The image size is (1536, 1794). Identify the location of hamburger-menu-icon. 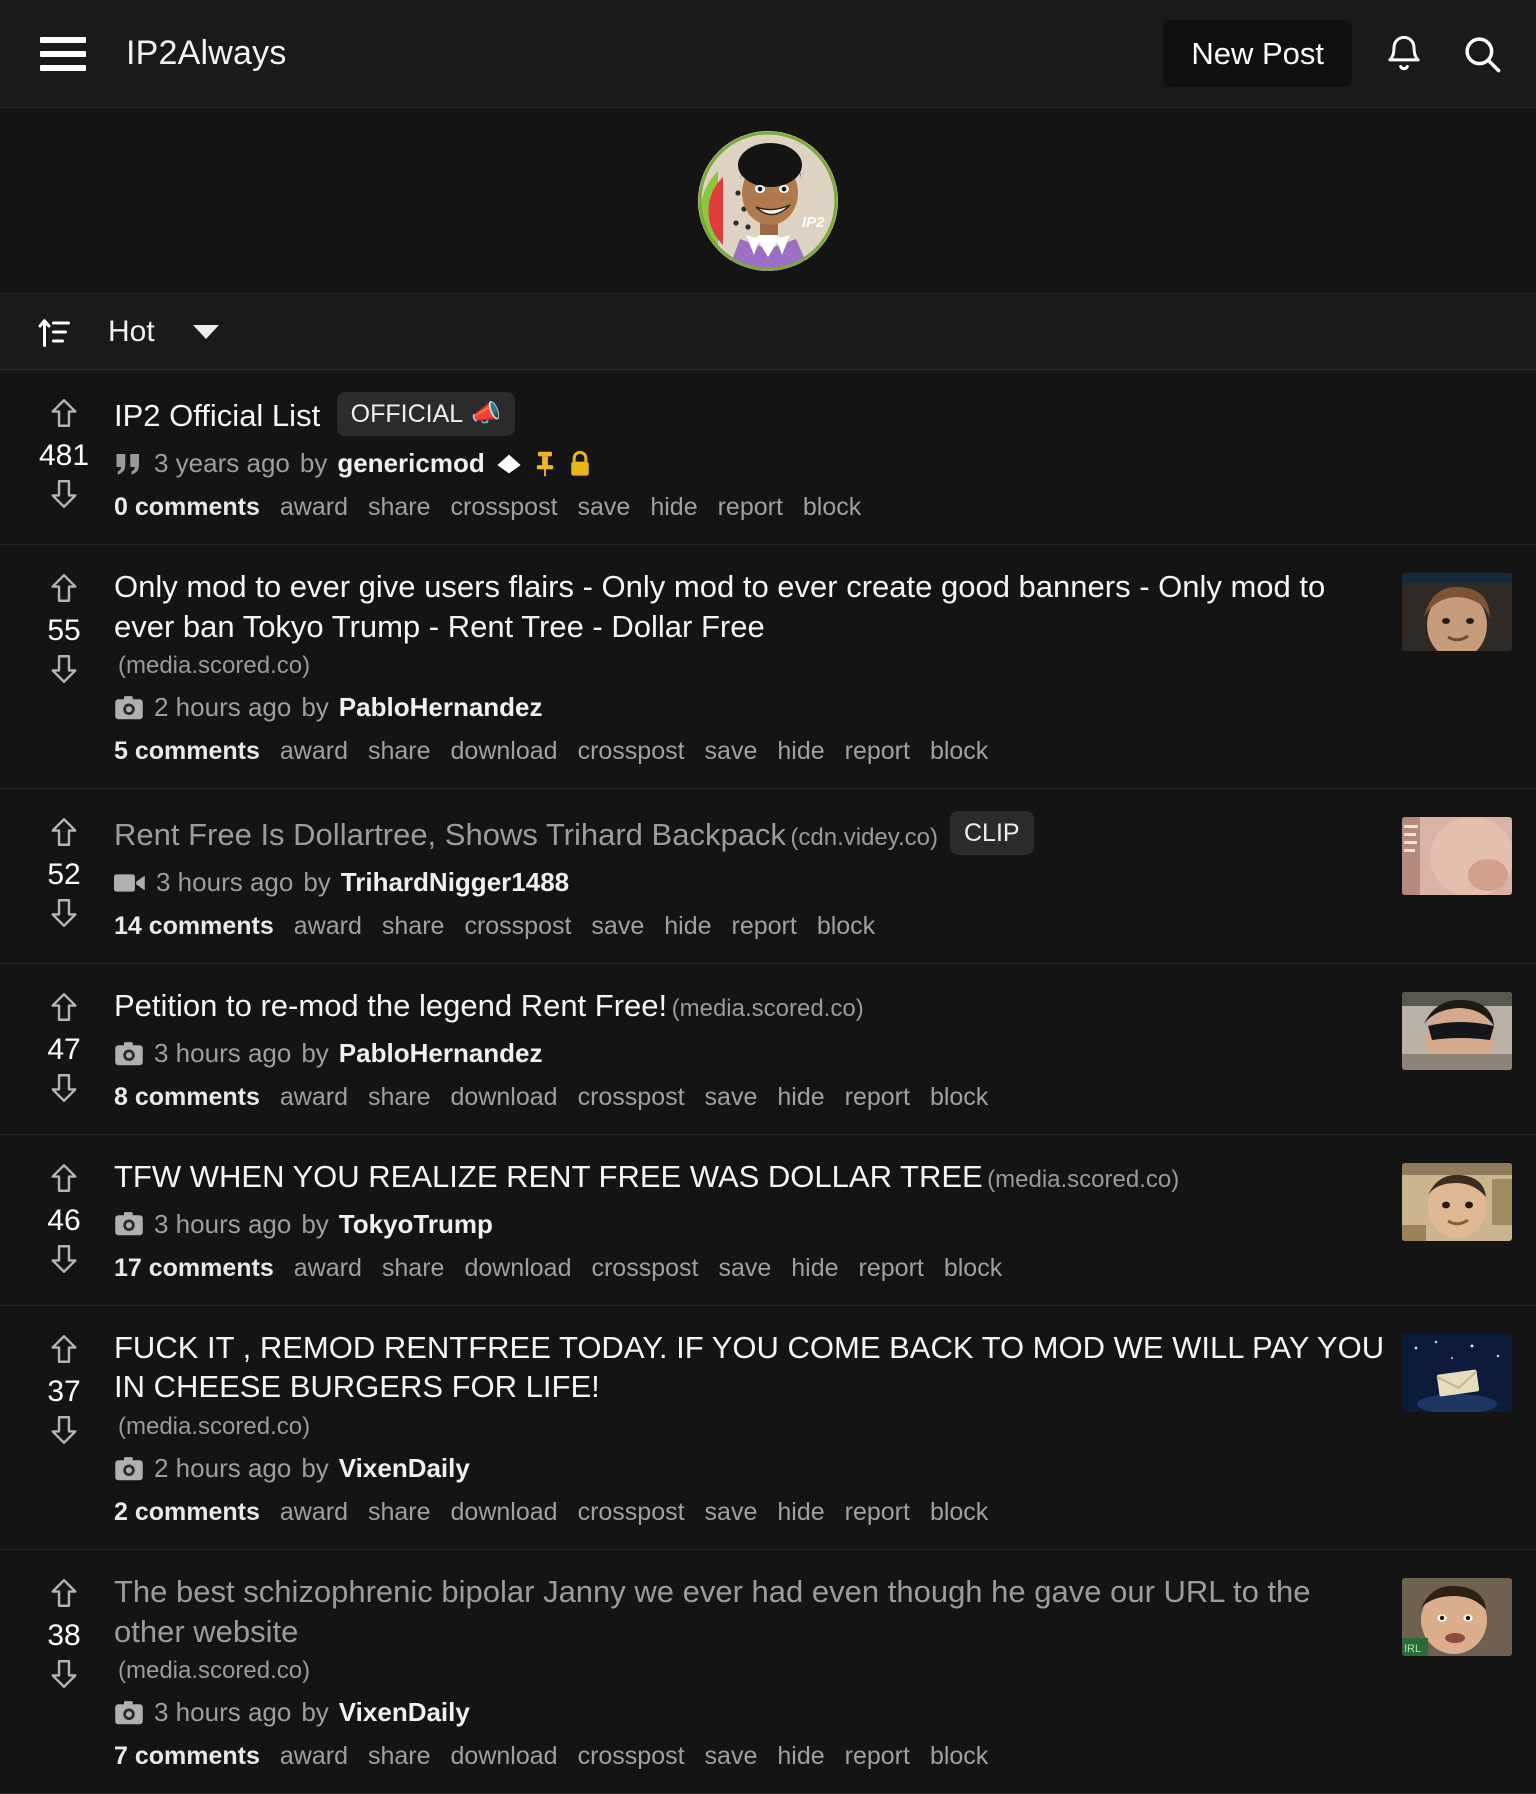
(63, 53).